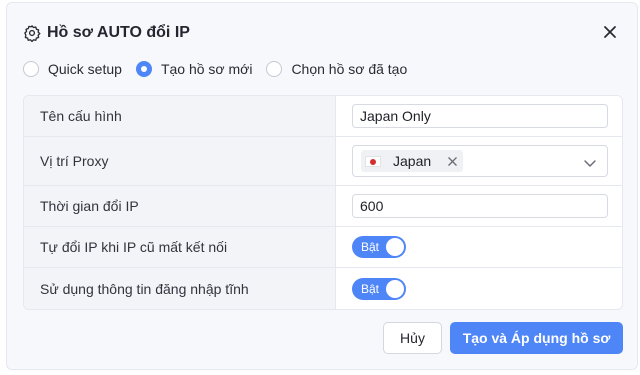  I want to click on cancel-button: Hủy, so click(412, 338).